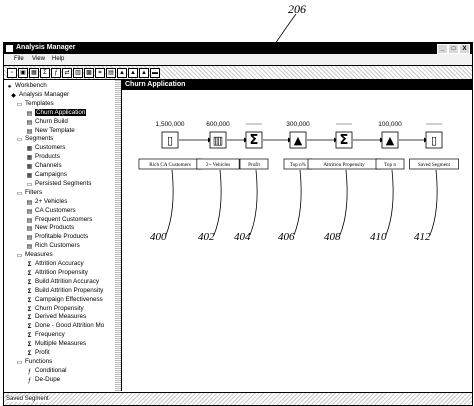 The height and width of the screenshot is (406, 474). I want to click on status-bar: Saved Segment, so click(238, 398).